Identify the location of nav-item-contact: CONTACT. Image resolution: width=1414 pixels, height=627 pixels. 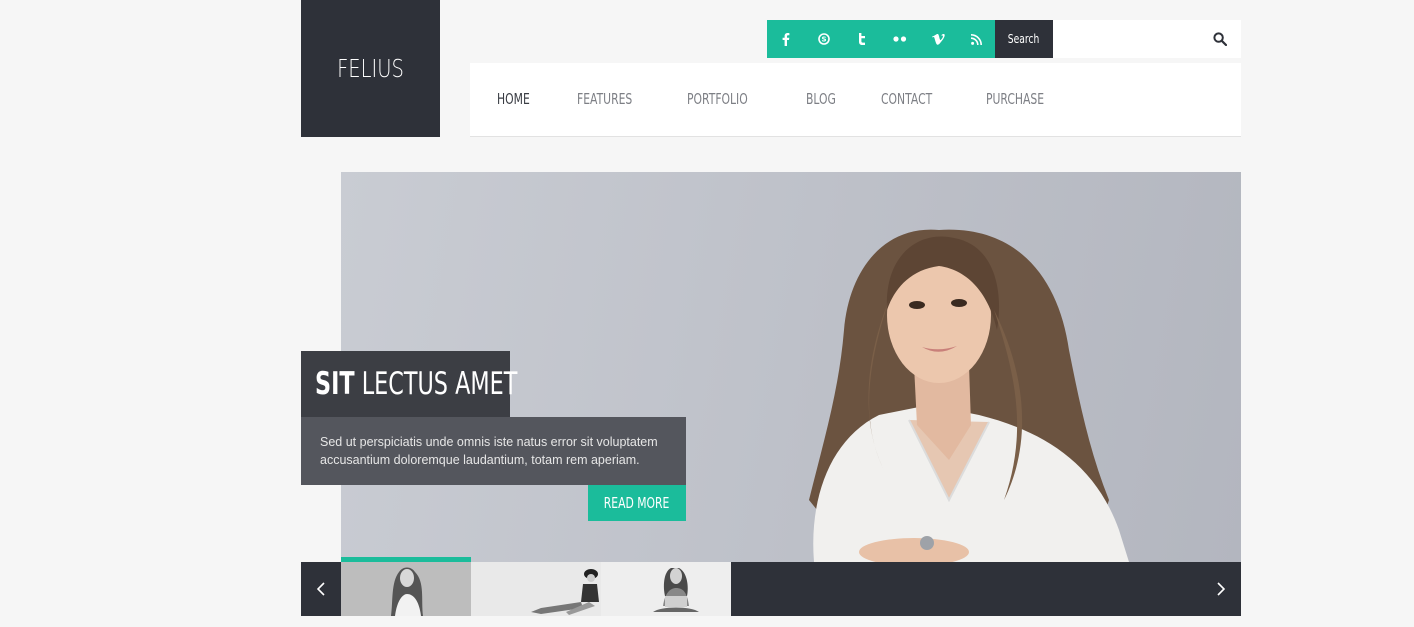
(916, 99).